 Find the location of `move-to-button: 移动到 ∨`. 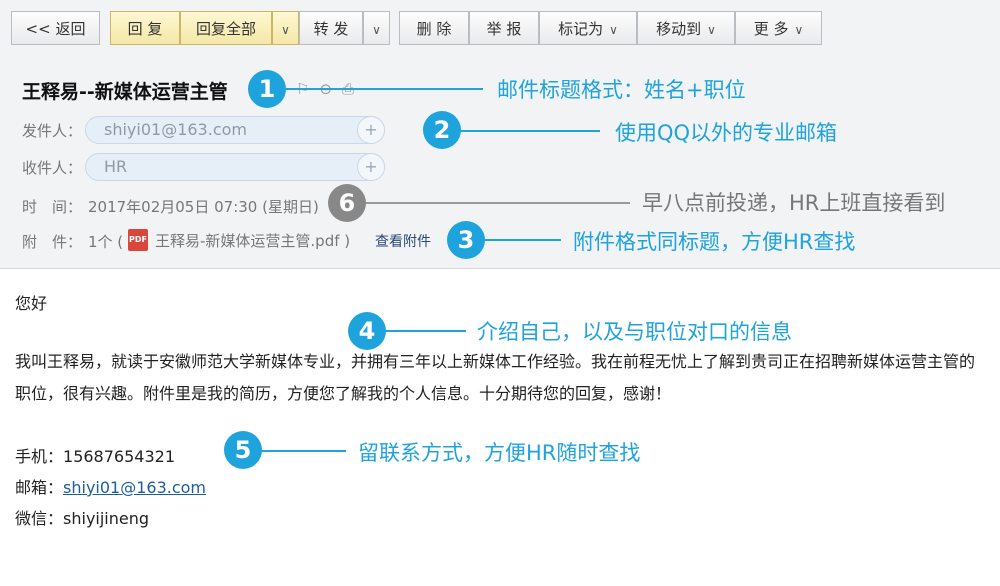

move-to-button: 移动到 ∨ is located at coordinates (686, 28).